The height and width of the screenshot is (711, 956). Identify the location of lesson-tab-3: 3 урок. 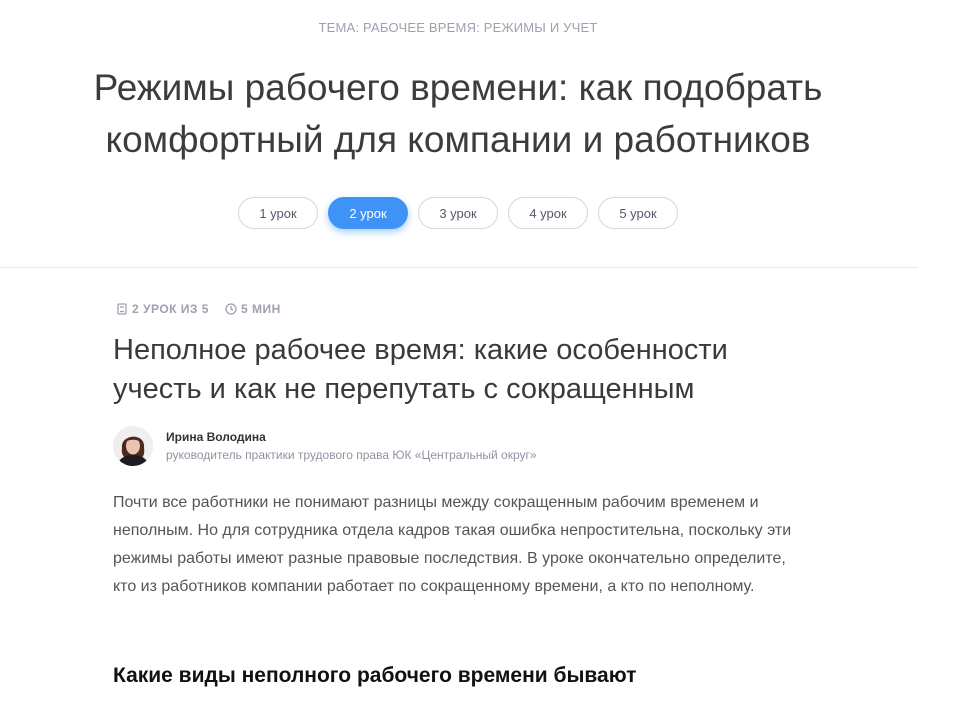
(458, 213).